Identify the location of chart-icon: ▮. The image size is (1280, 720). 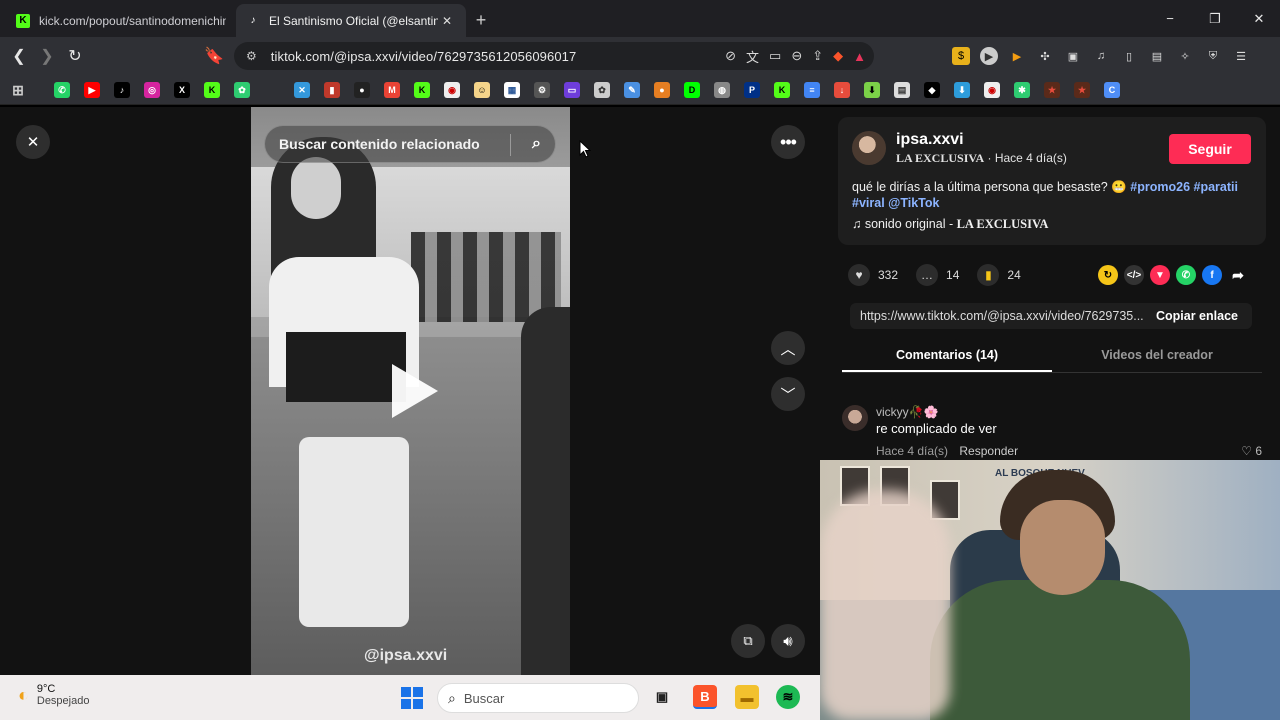
(332, 90).